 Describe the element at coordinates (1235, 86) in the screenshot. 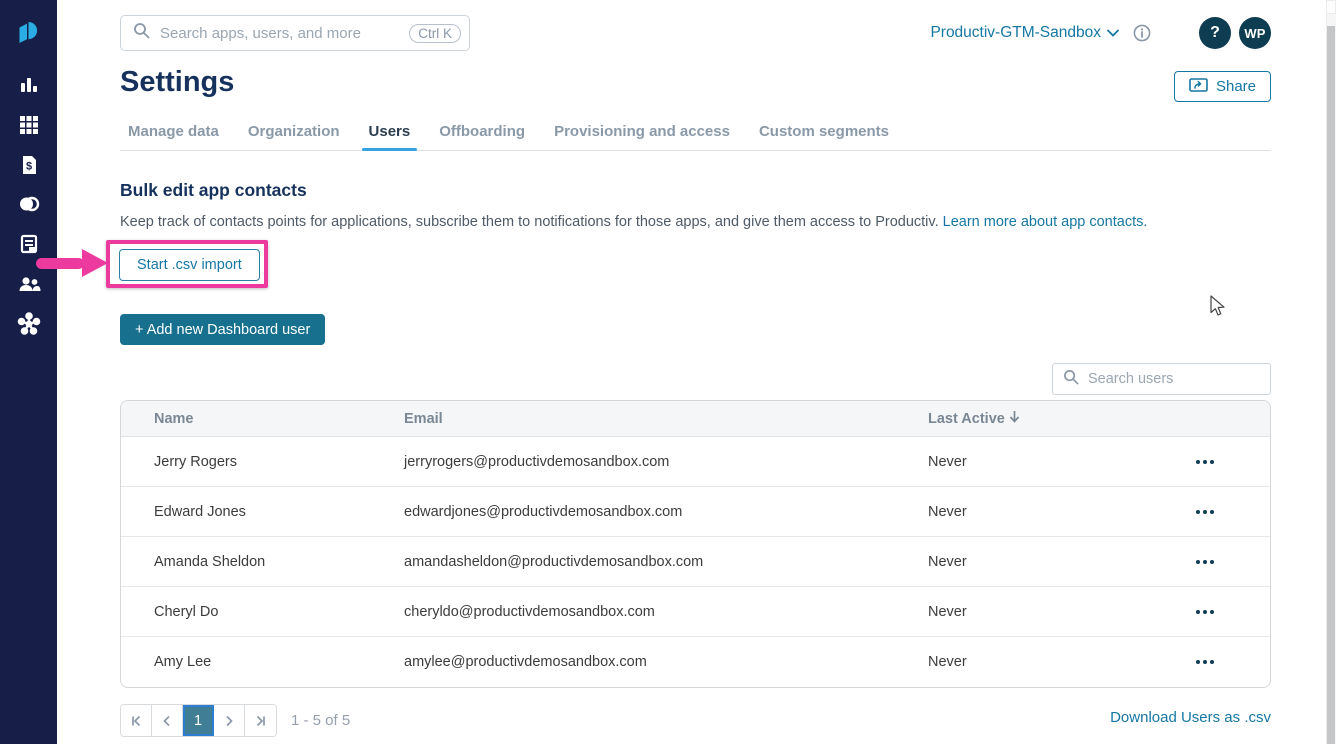

I see `share-label: Share` at that location.